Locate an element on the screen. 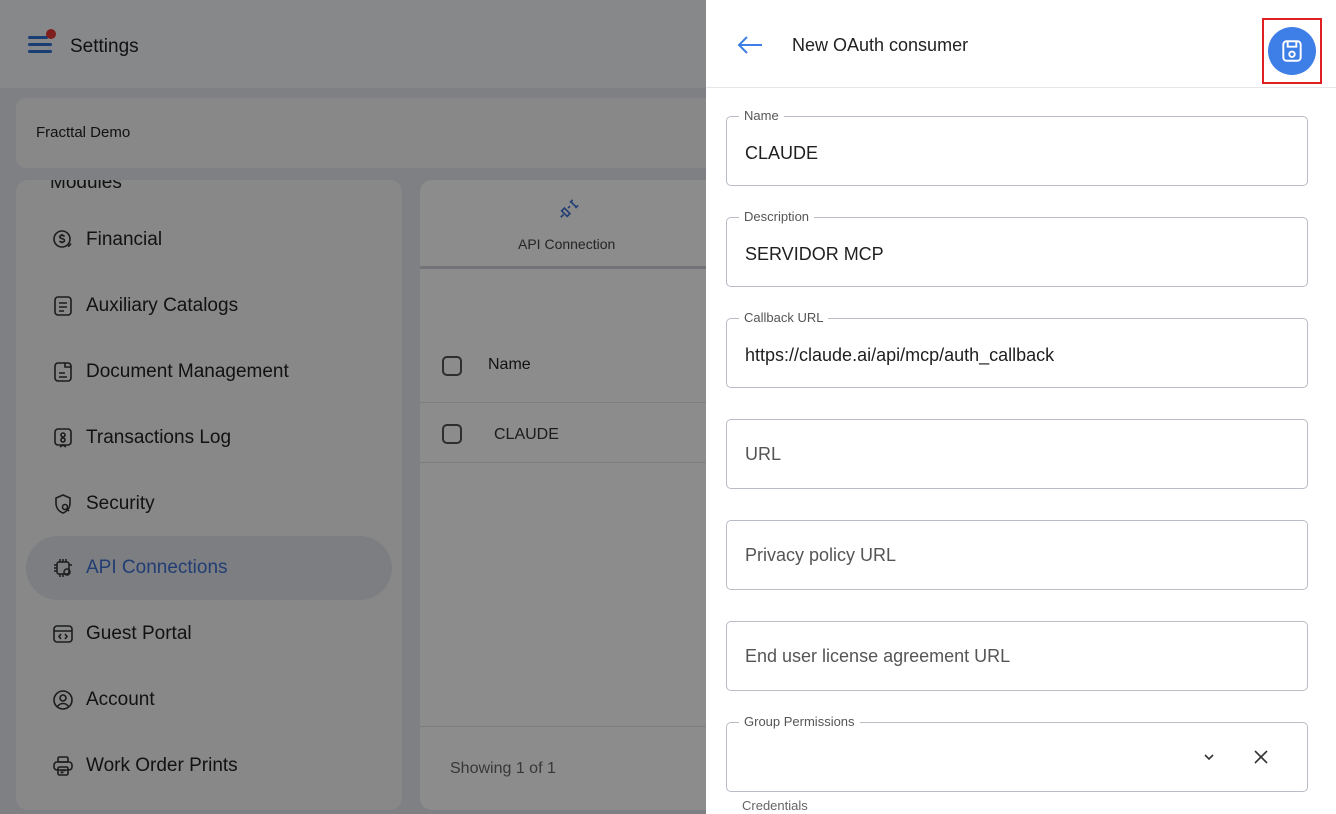  save-highlight is located at coordinates (1292, 51).